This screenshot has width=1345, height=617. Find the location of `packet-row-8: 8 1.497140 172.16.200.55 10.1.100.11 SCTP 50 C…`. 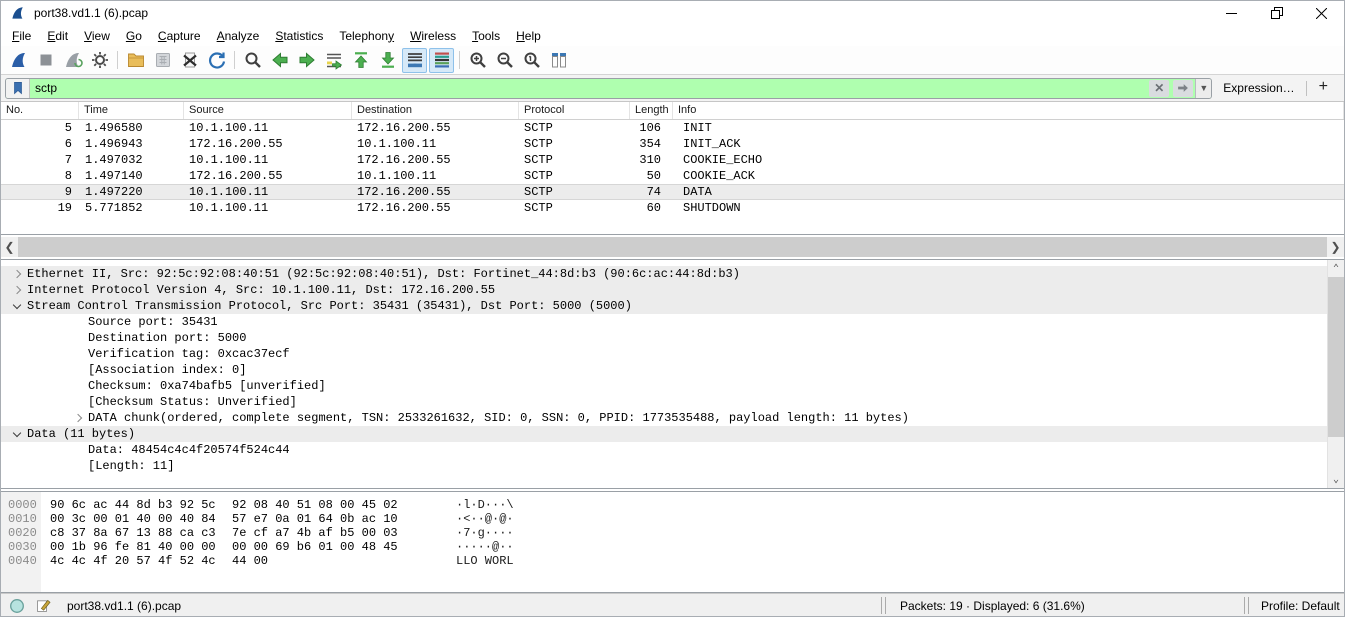

packet-row-8: 8 1.497140 172.16.200.55 10.1.100.11 SCTP 50 C… is located at coordinates (672, 176).